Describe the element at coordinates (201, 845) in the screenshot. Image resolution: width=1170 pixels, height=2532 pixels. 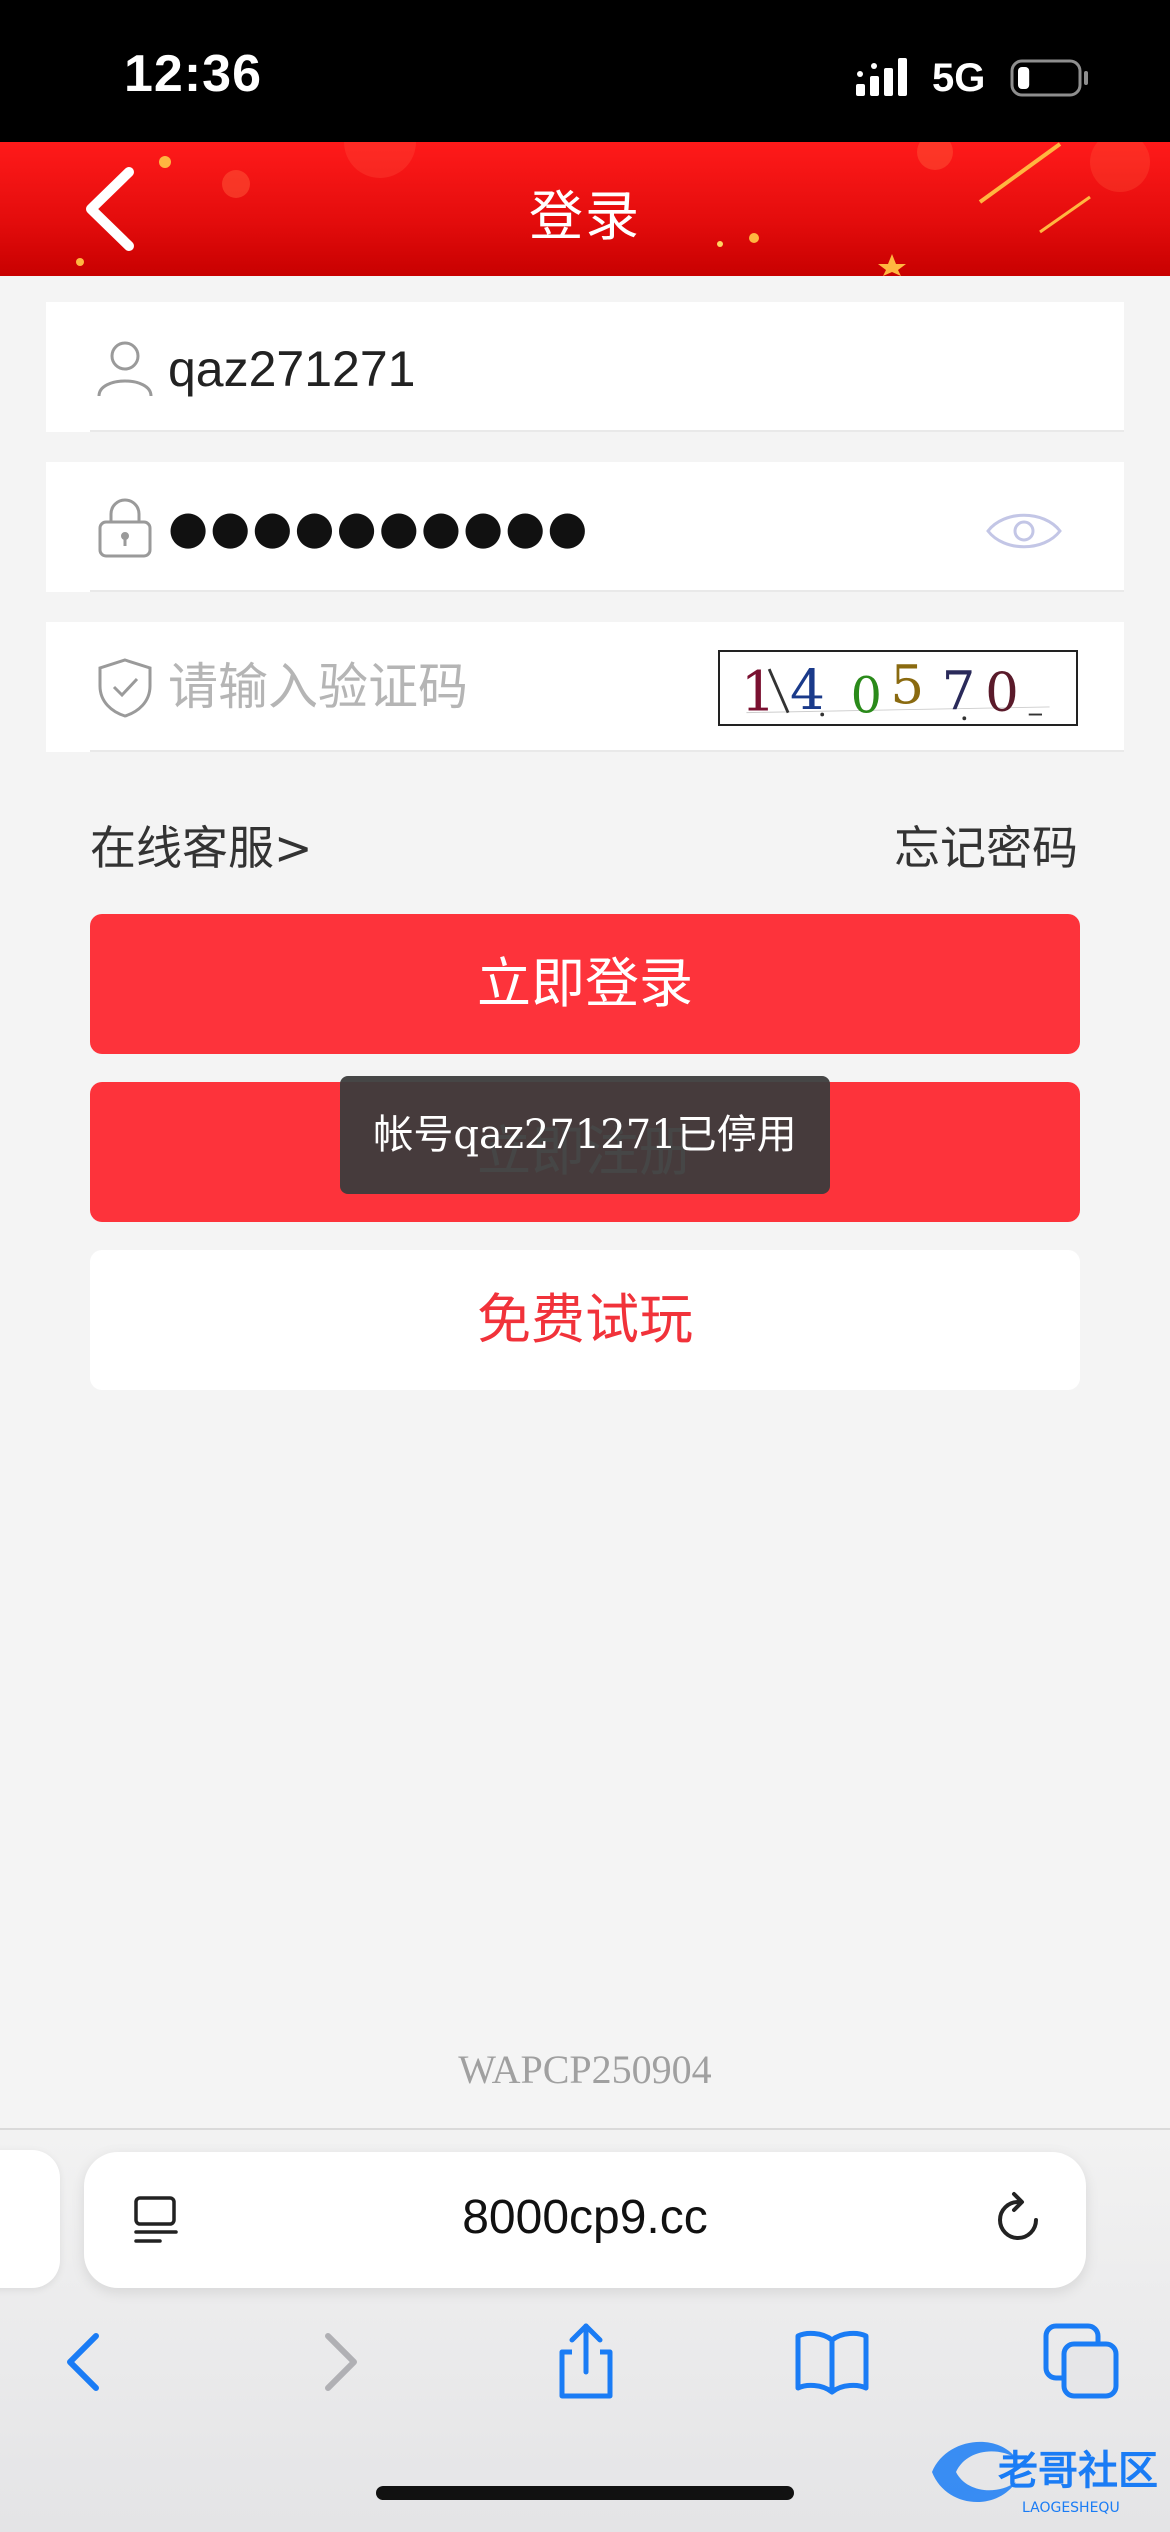
I see `customer-service-link: 在线客服>` at that location.